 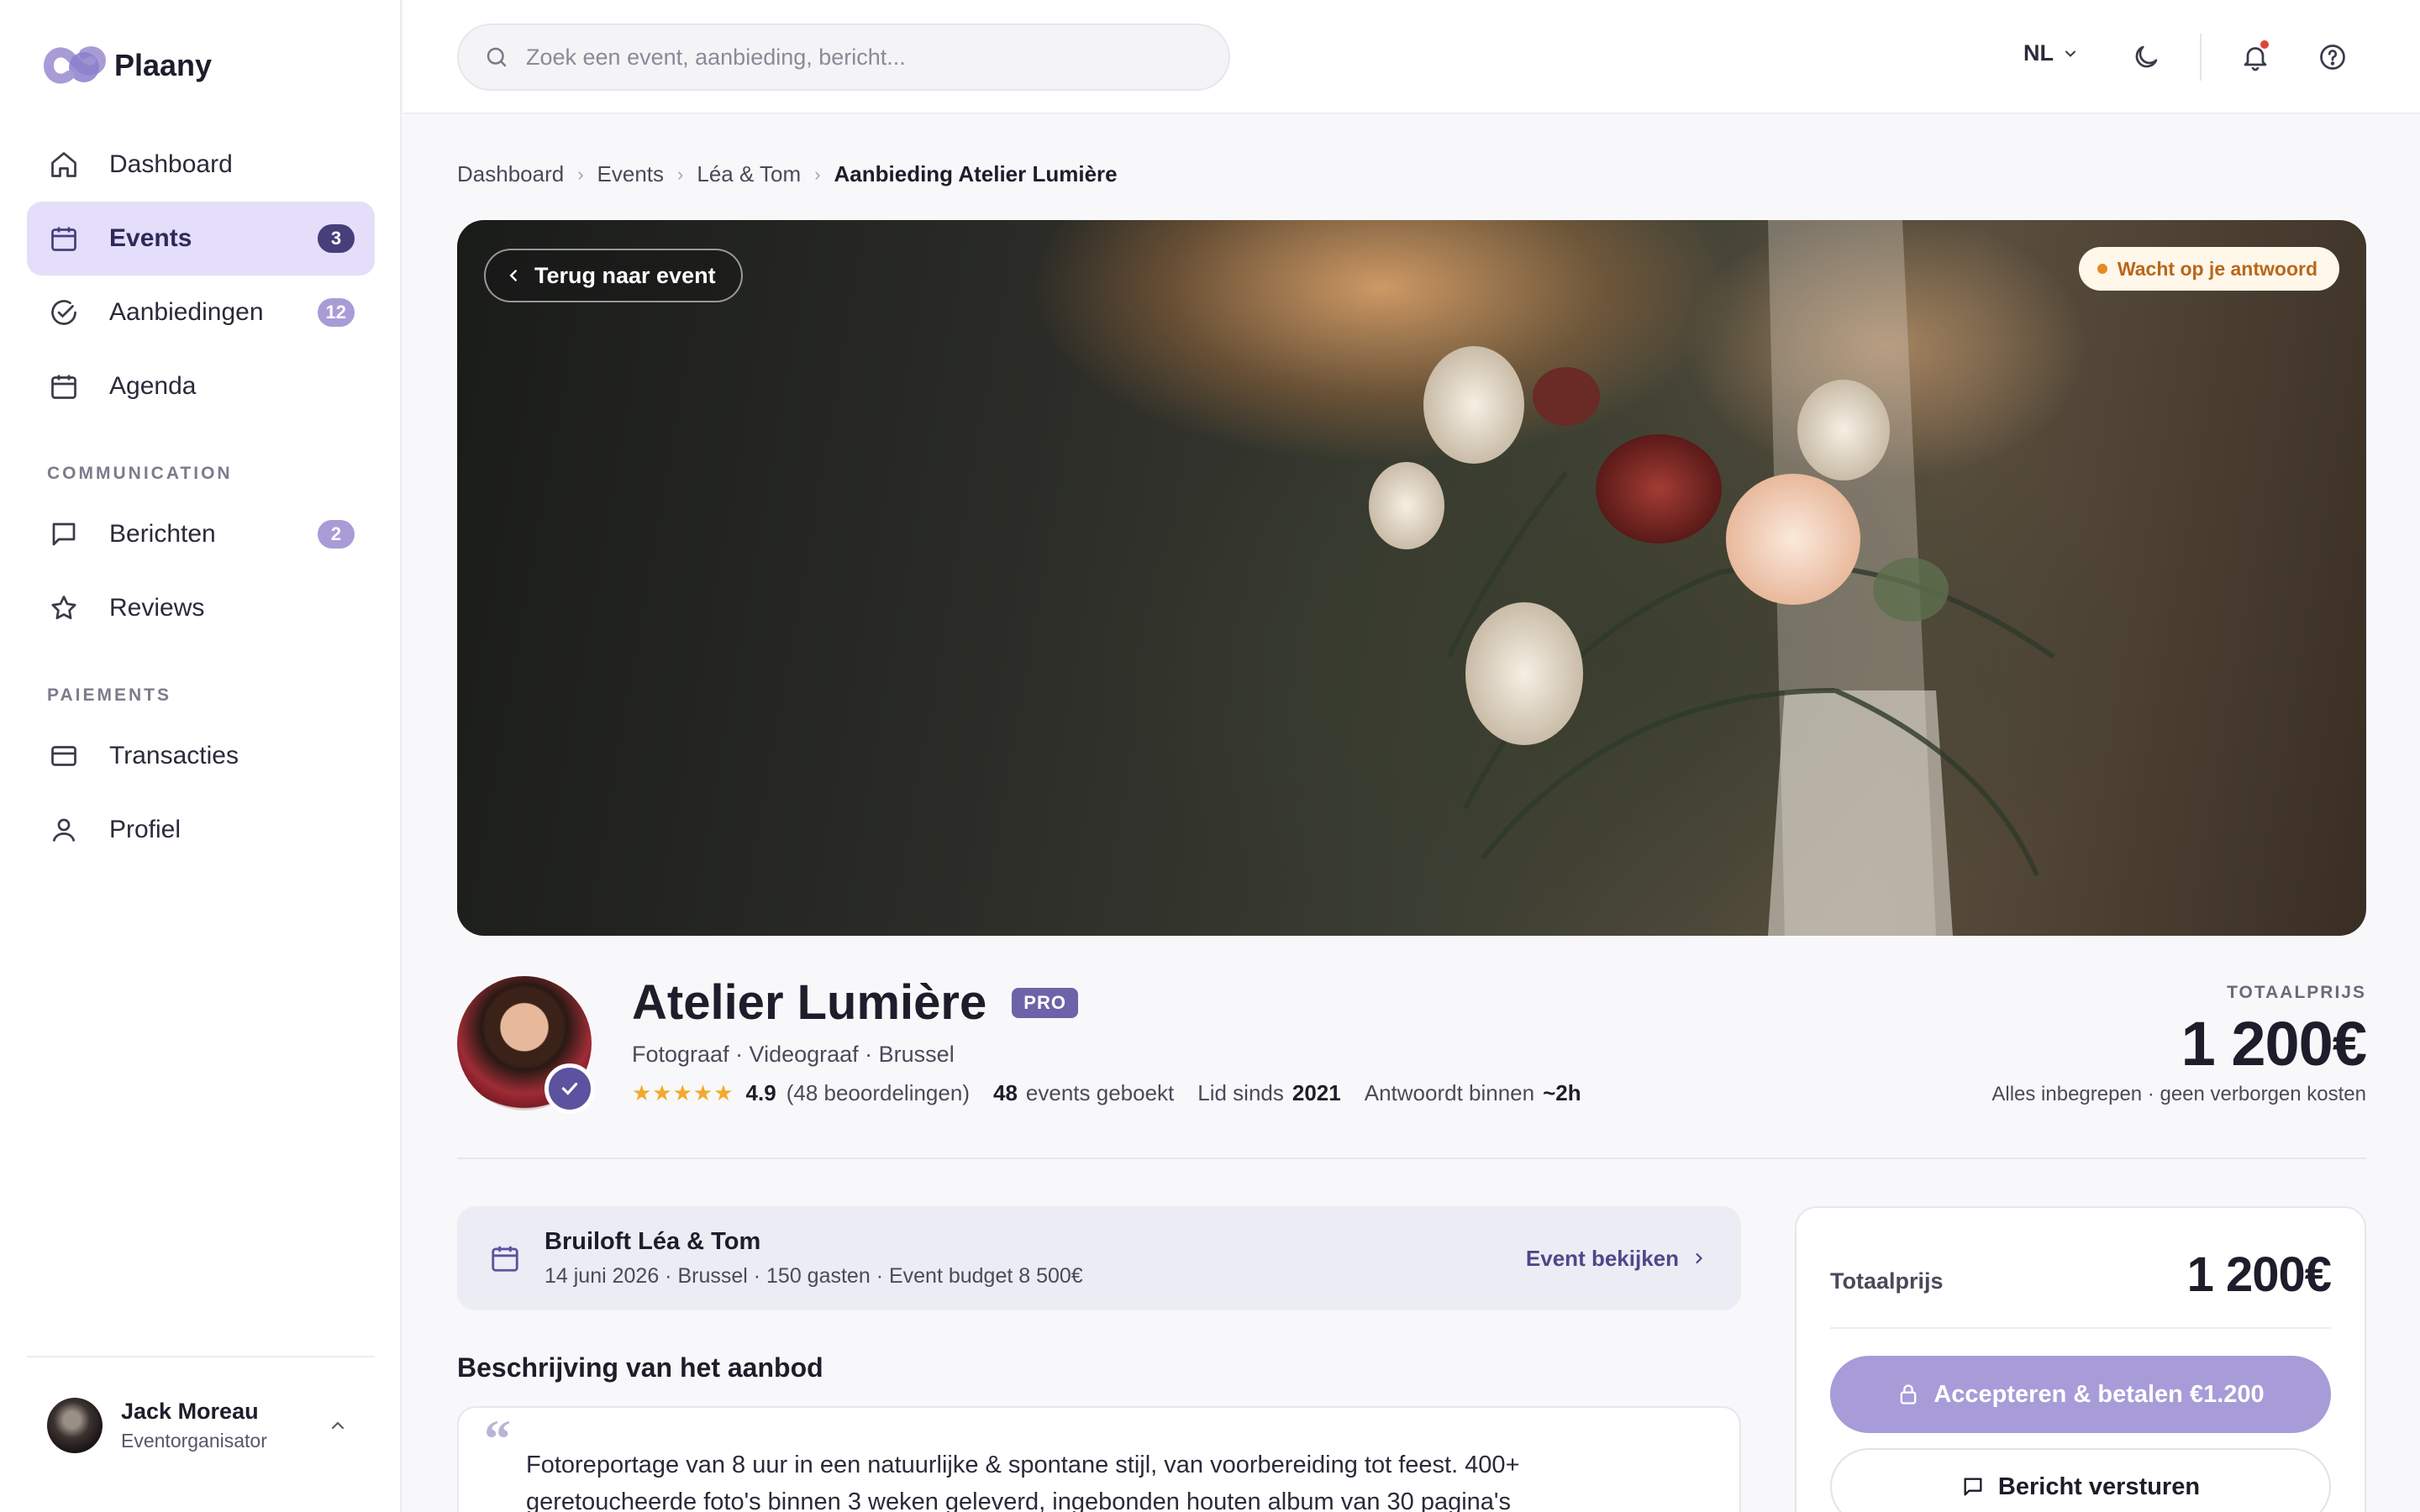 I want to click on communication-section: COMMUNICATION, so click(x=201, y=474).